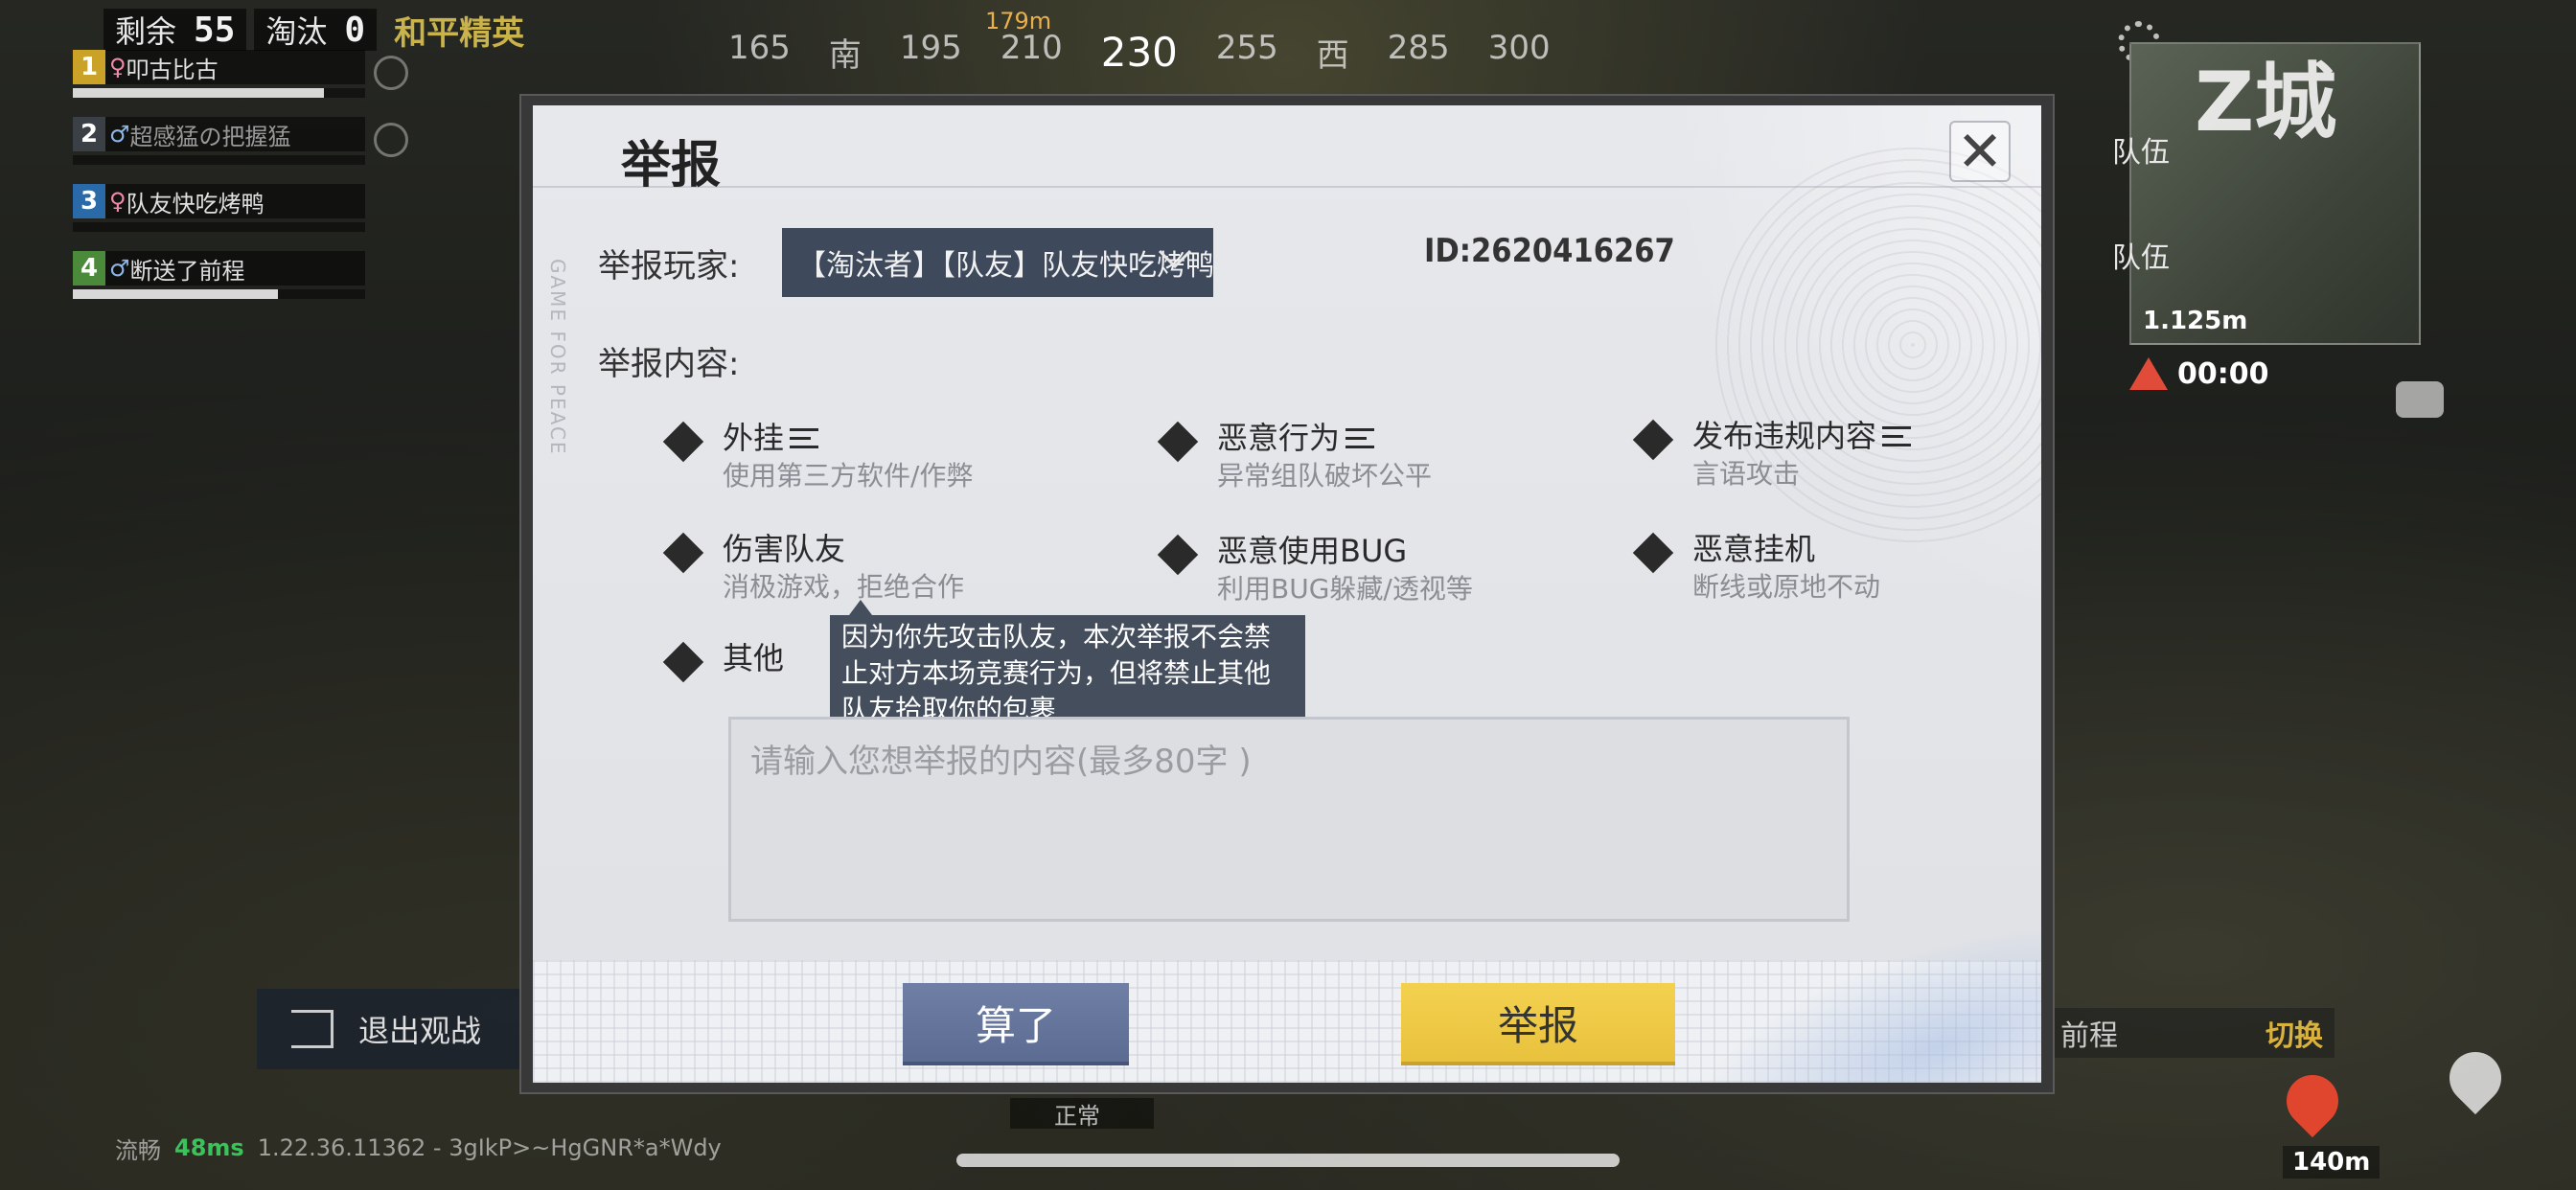 The image size is (2576, 1190). I want to click on team-row: 2 ♂ 超感猛の把握猛, so click(219, 151).